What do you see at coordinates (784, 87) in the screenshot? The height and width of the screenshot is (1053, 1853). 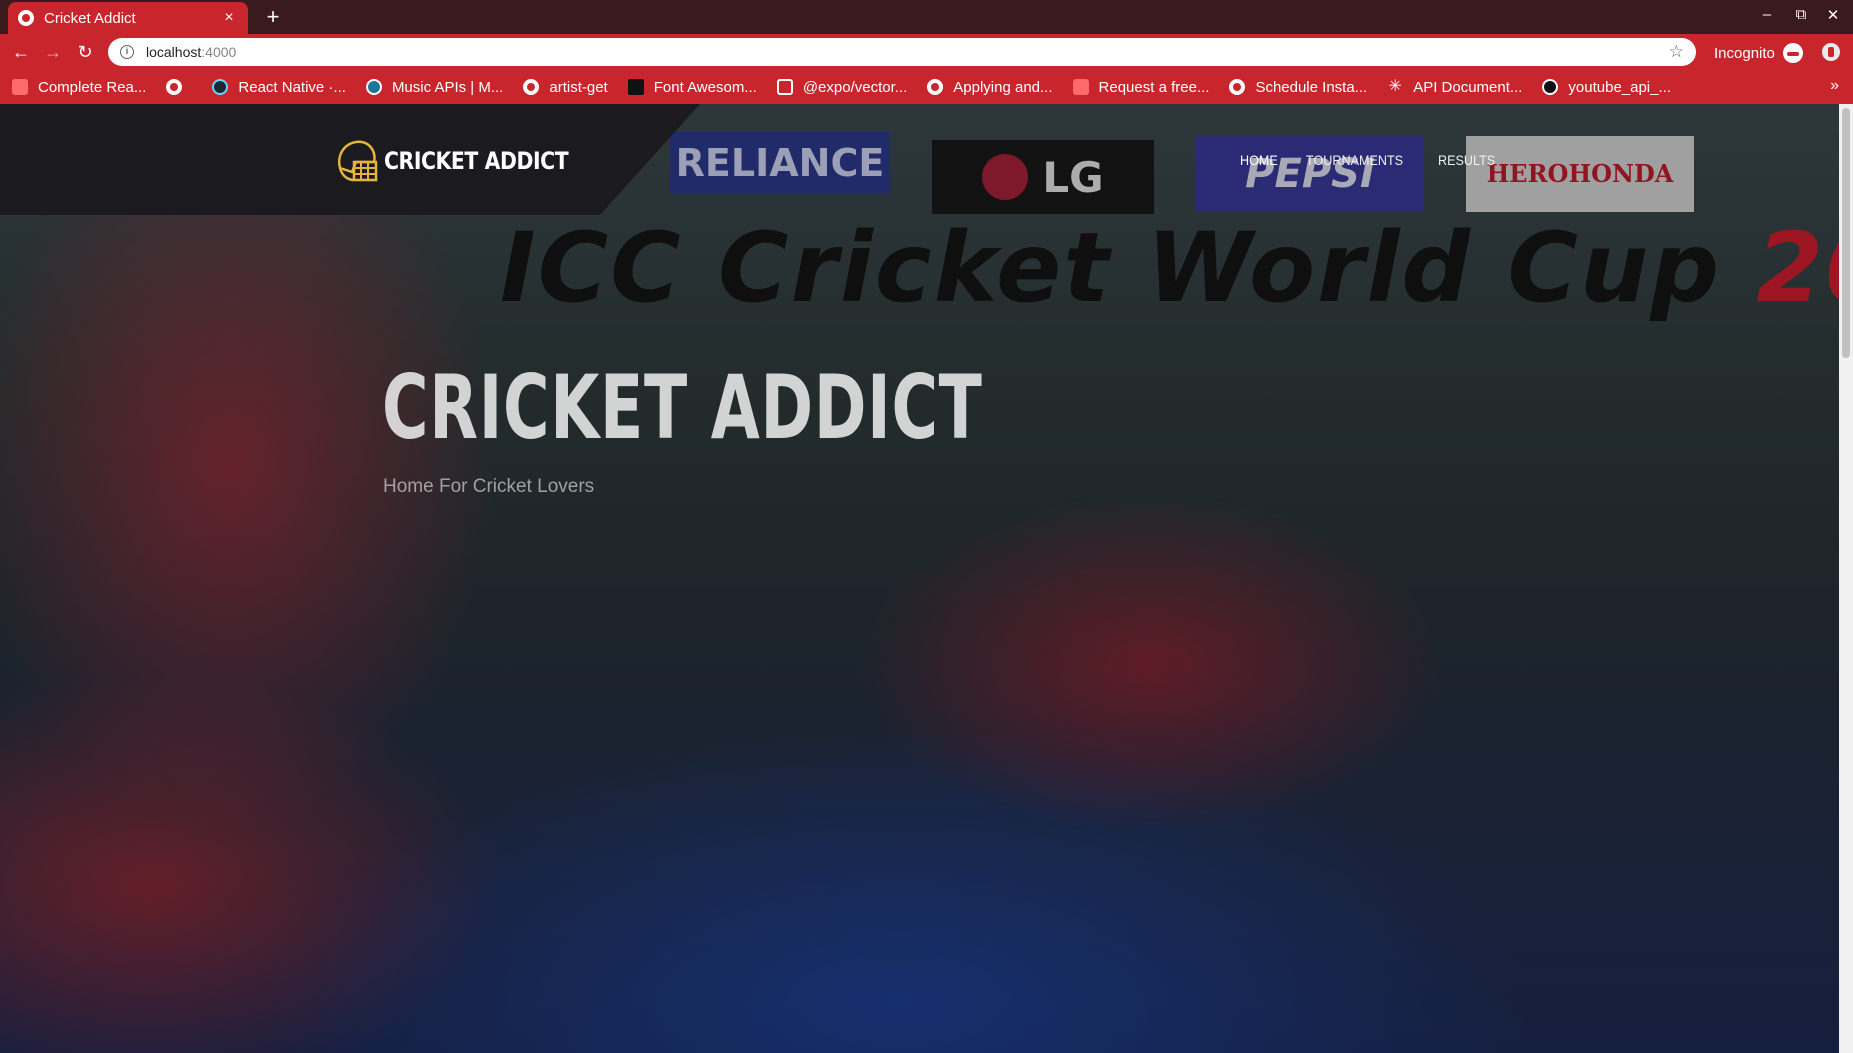 I see `expo-icon` at bounding box center [784, 87].